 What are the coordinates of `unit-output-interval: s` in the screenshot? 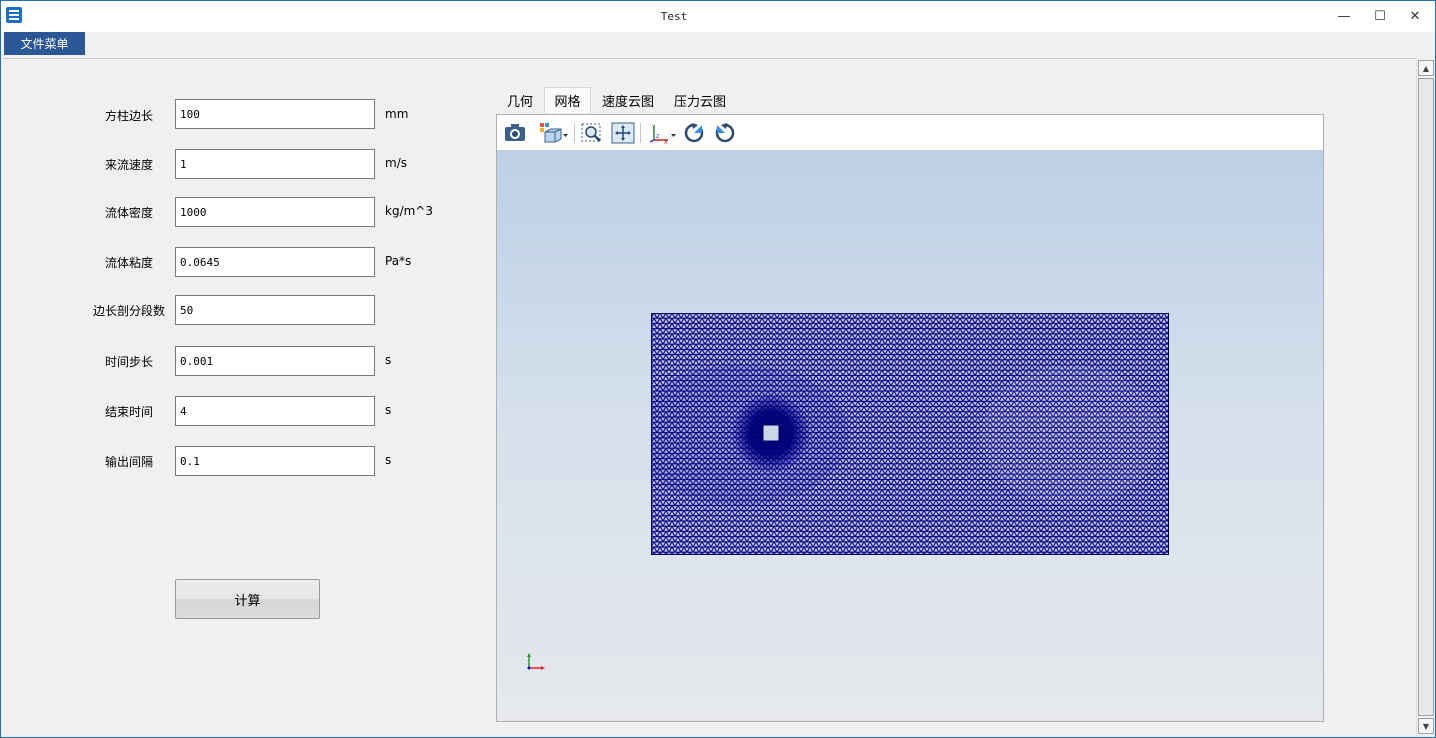 It's located at (388, 460).